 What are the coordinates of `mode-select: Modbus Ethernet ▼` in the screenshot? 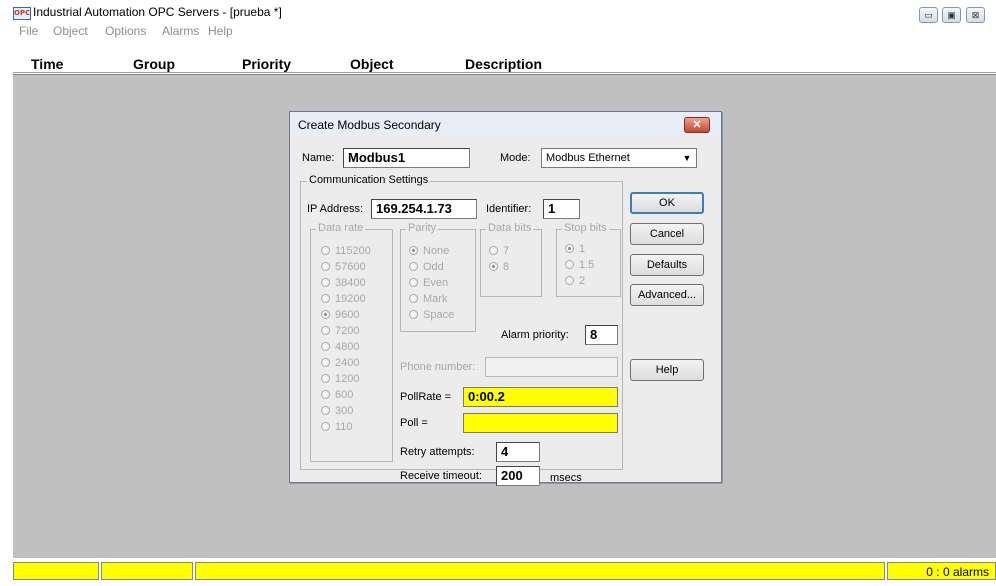 It's located at (619, 158).